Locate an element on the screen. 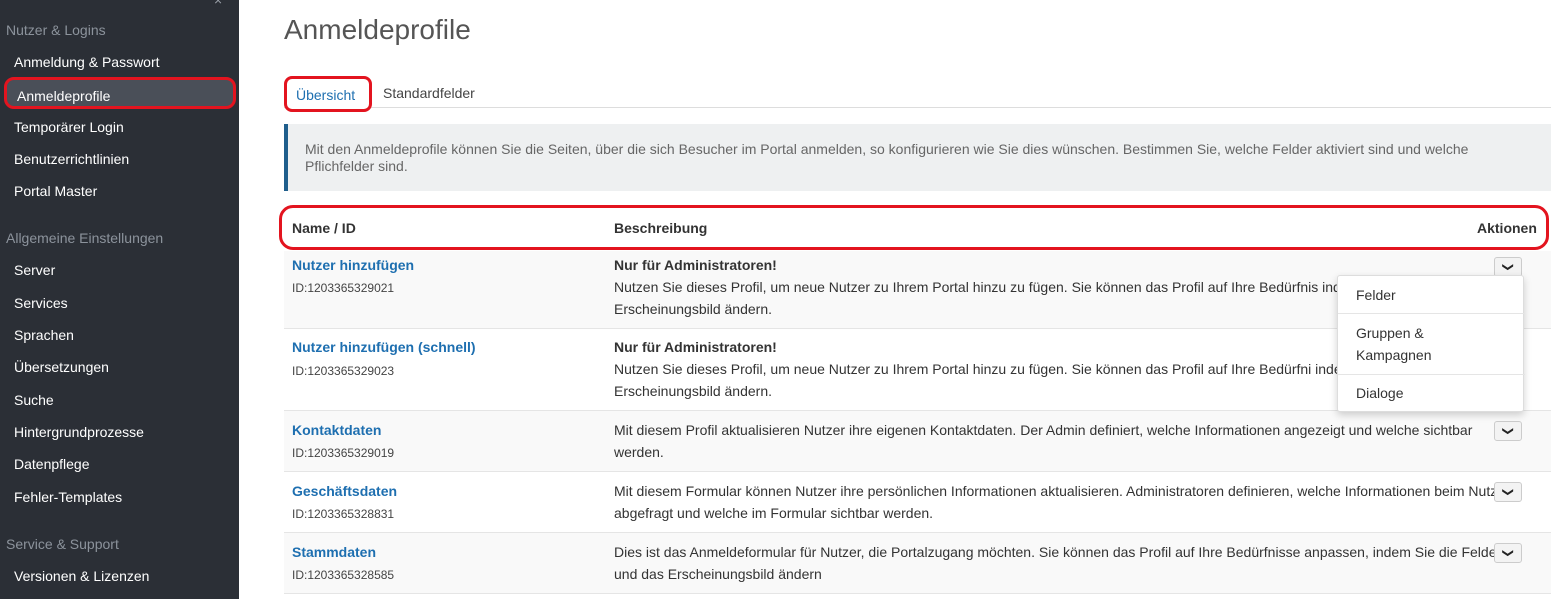  sidebar-section-title: Nutzer & Logins is located at coordinates (56, 30).